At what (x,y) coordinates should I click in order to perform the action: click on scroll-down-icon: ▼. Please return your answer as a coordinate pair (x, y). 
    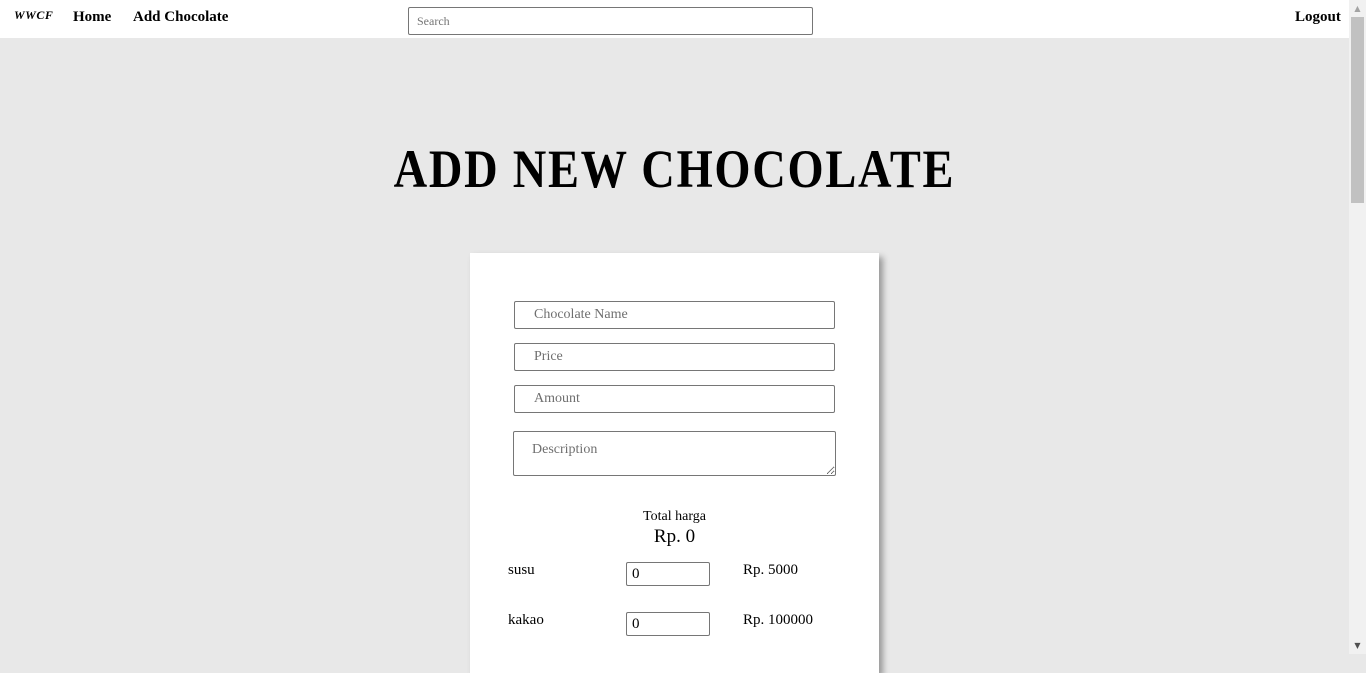
    Looking at the image, I should click on (1357, 645).